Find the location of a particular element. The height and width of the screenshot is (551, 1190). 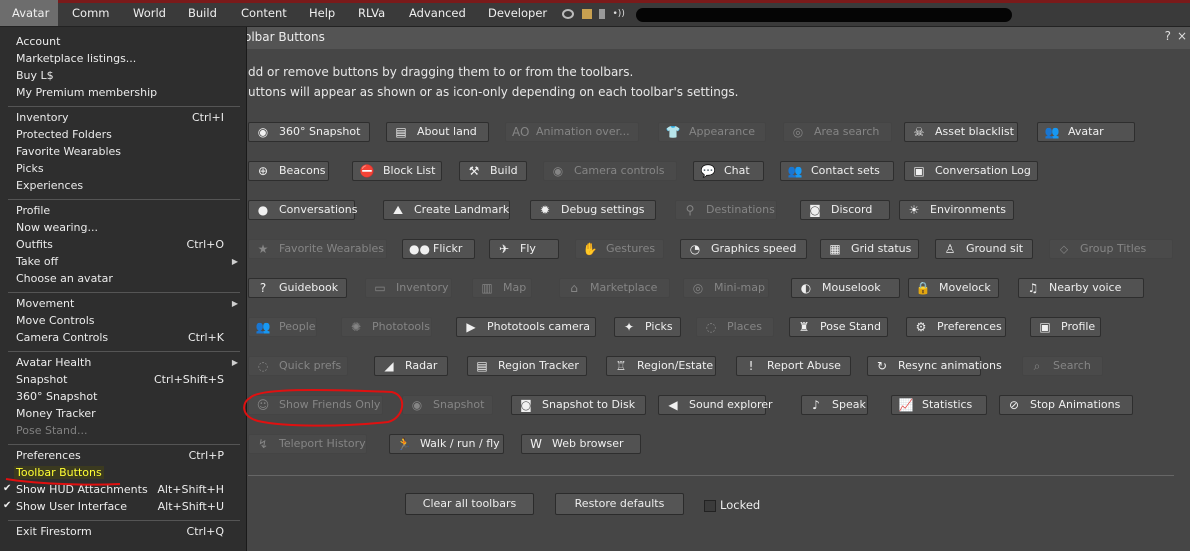

menu-item-picks: Picks is located at coordinates (30, 168).